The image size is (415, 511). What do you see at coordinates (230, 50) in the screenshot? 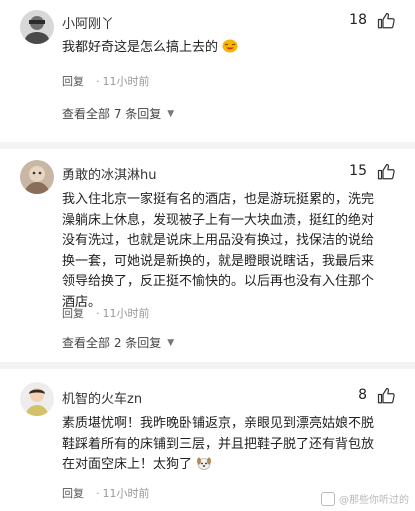
I see `laughing-face-emoji` at bounding box center [230, 50].